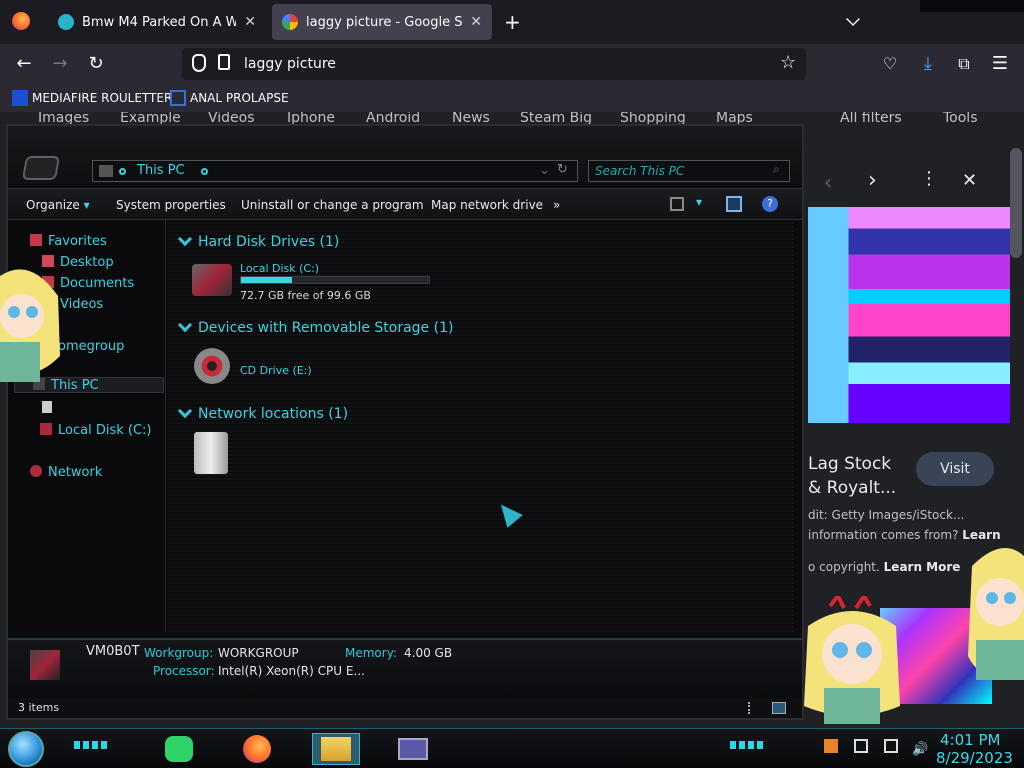 This screenshot has height=768, width=1024. What do you see at coordinates (58, 205) in the screenshot?
I see `organize-button: Organize ▾` at bounding box center [58, 205].